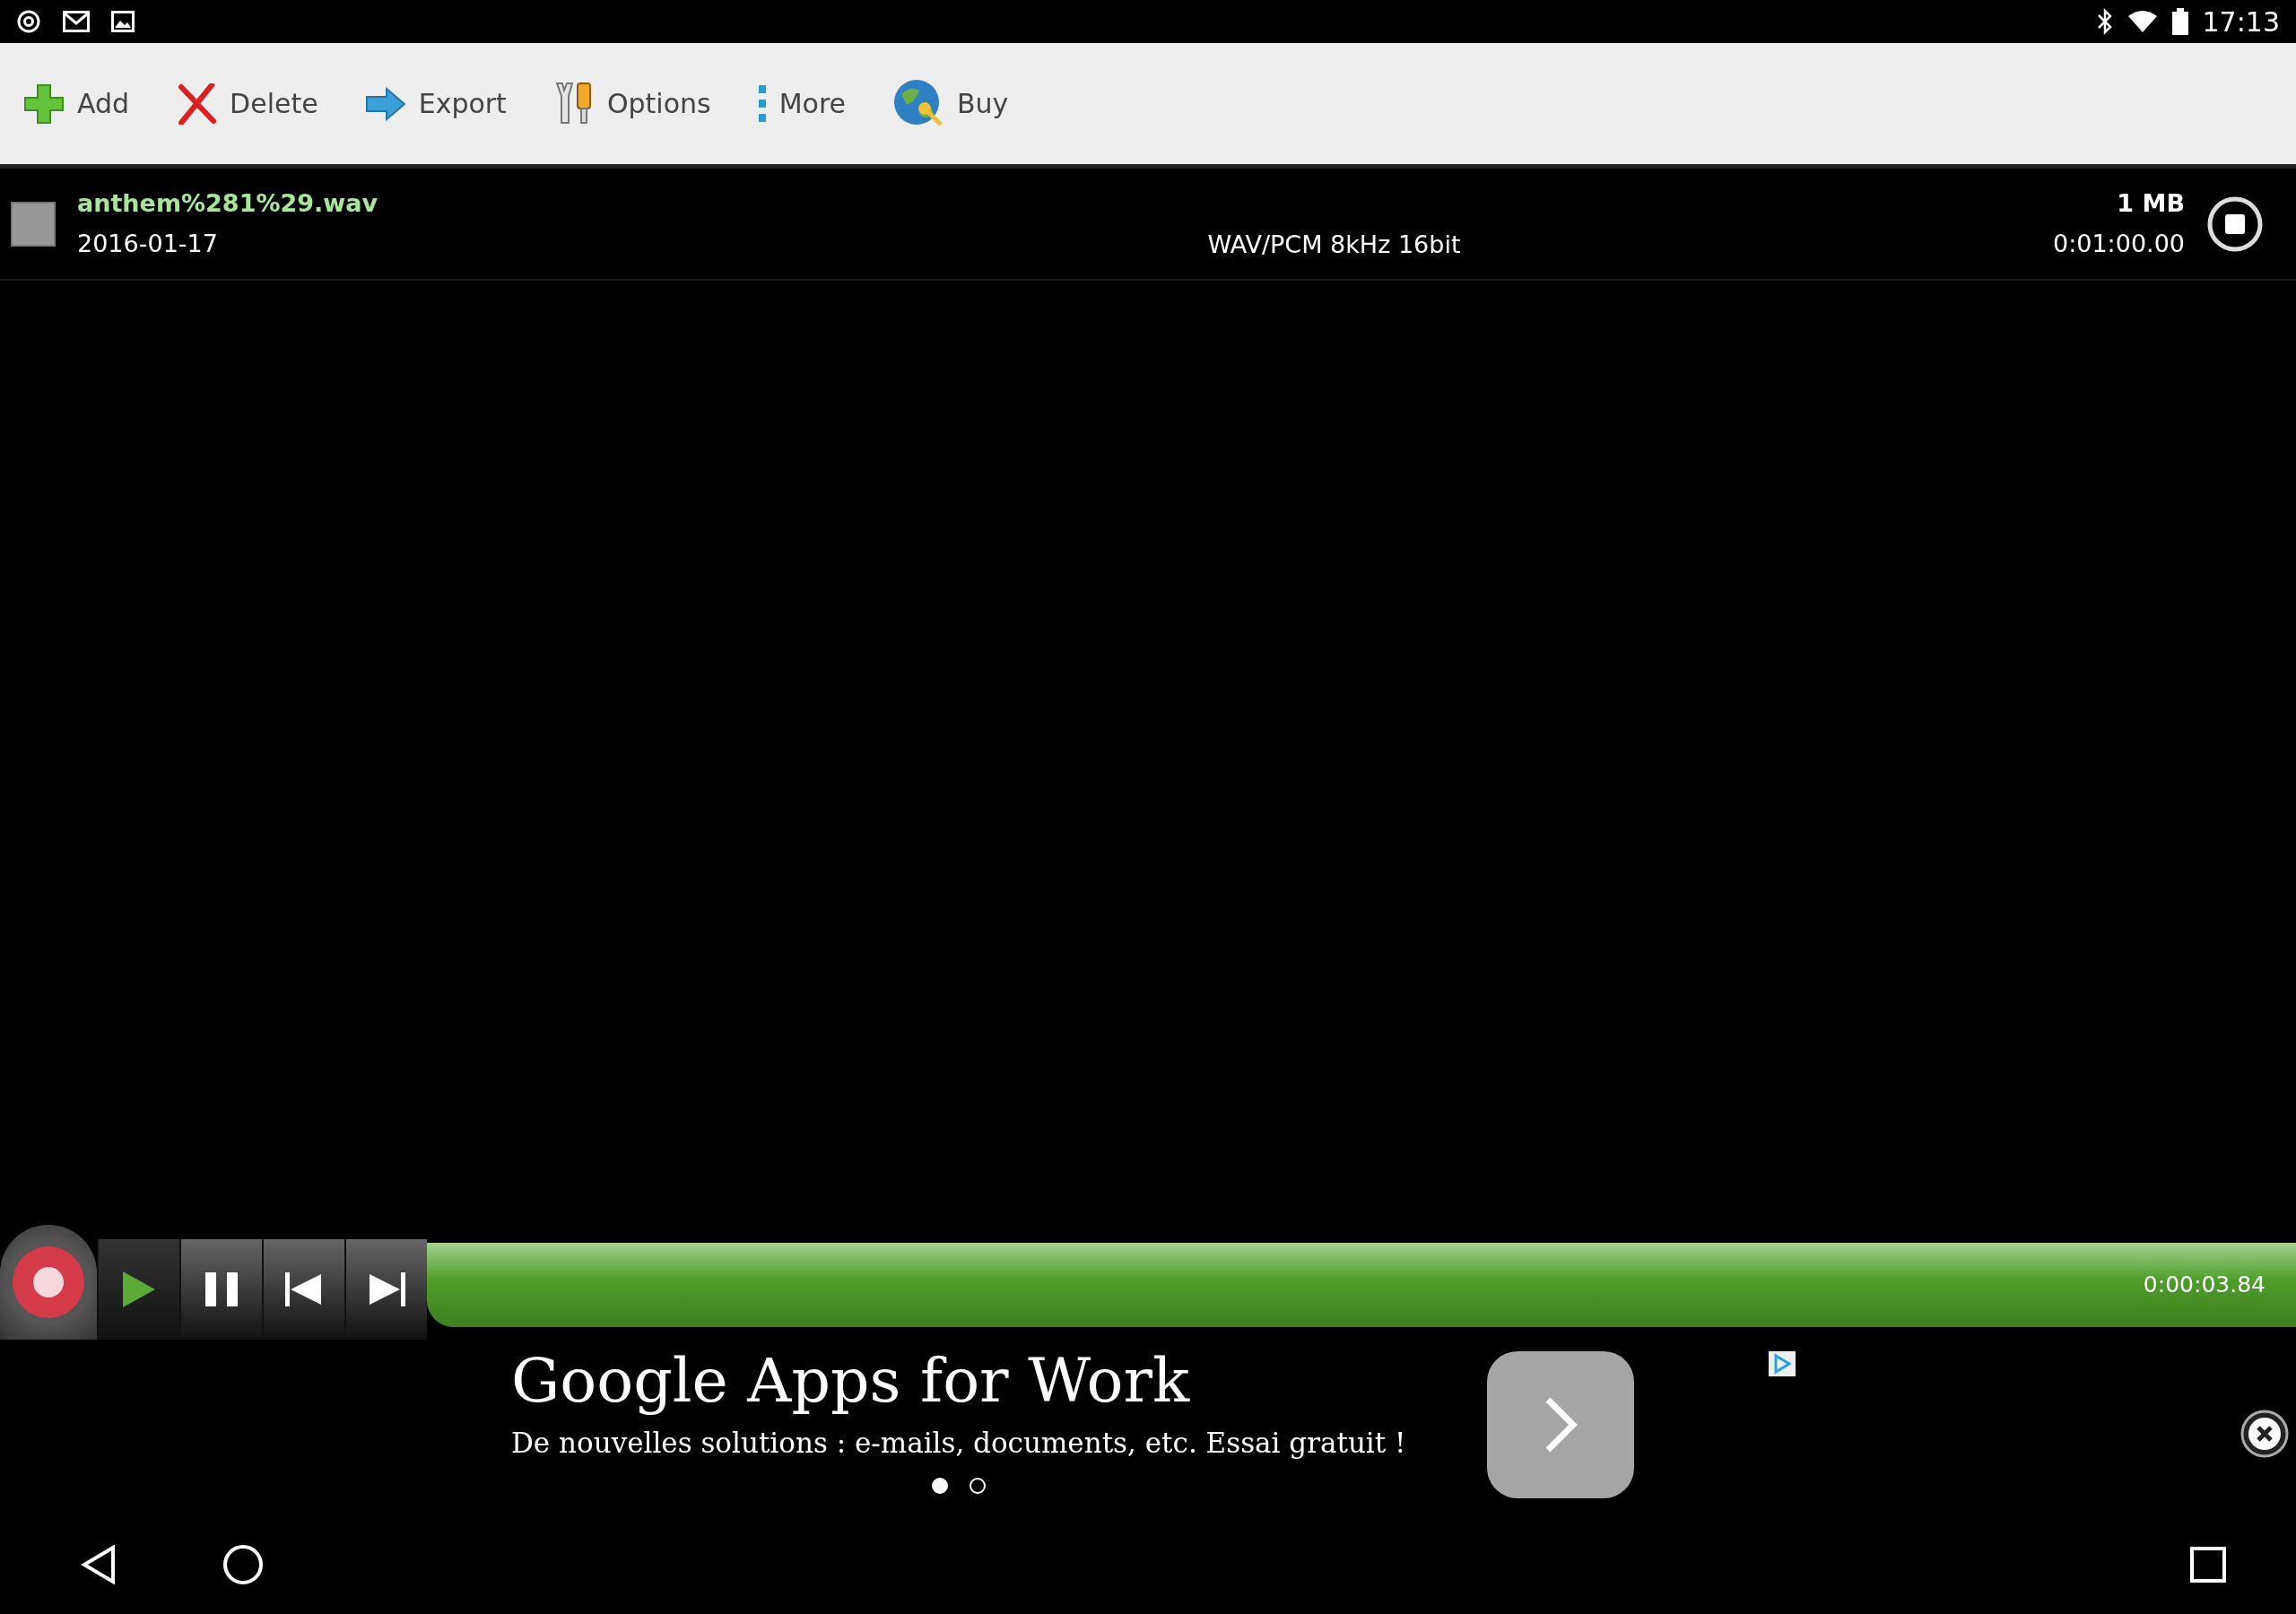 The width and height of the screenshot is (2296, 1614). I want to click on skip-back-icon, so click(304, 1289).